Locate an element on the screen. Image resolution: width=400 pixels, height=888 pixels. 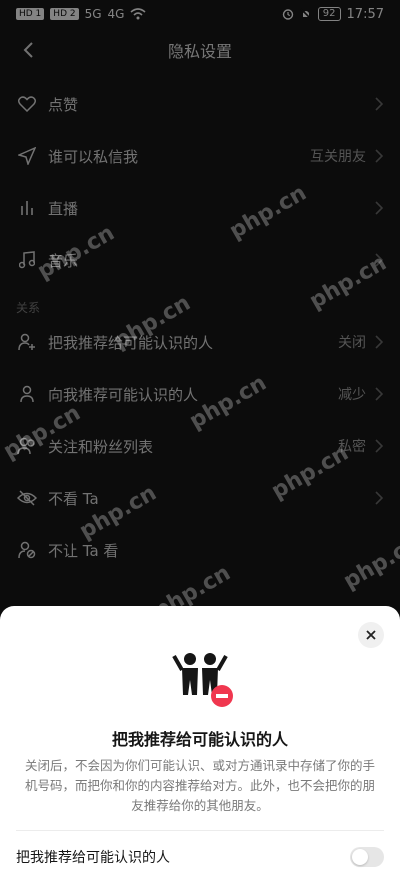
toggle-knob is located at coordinates (360, 857).